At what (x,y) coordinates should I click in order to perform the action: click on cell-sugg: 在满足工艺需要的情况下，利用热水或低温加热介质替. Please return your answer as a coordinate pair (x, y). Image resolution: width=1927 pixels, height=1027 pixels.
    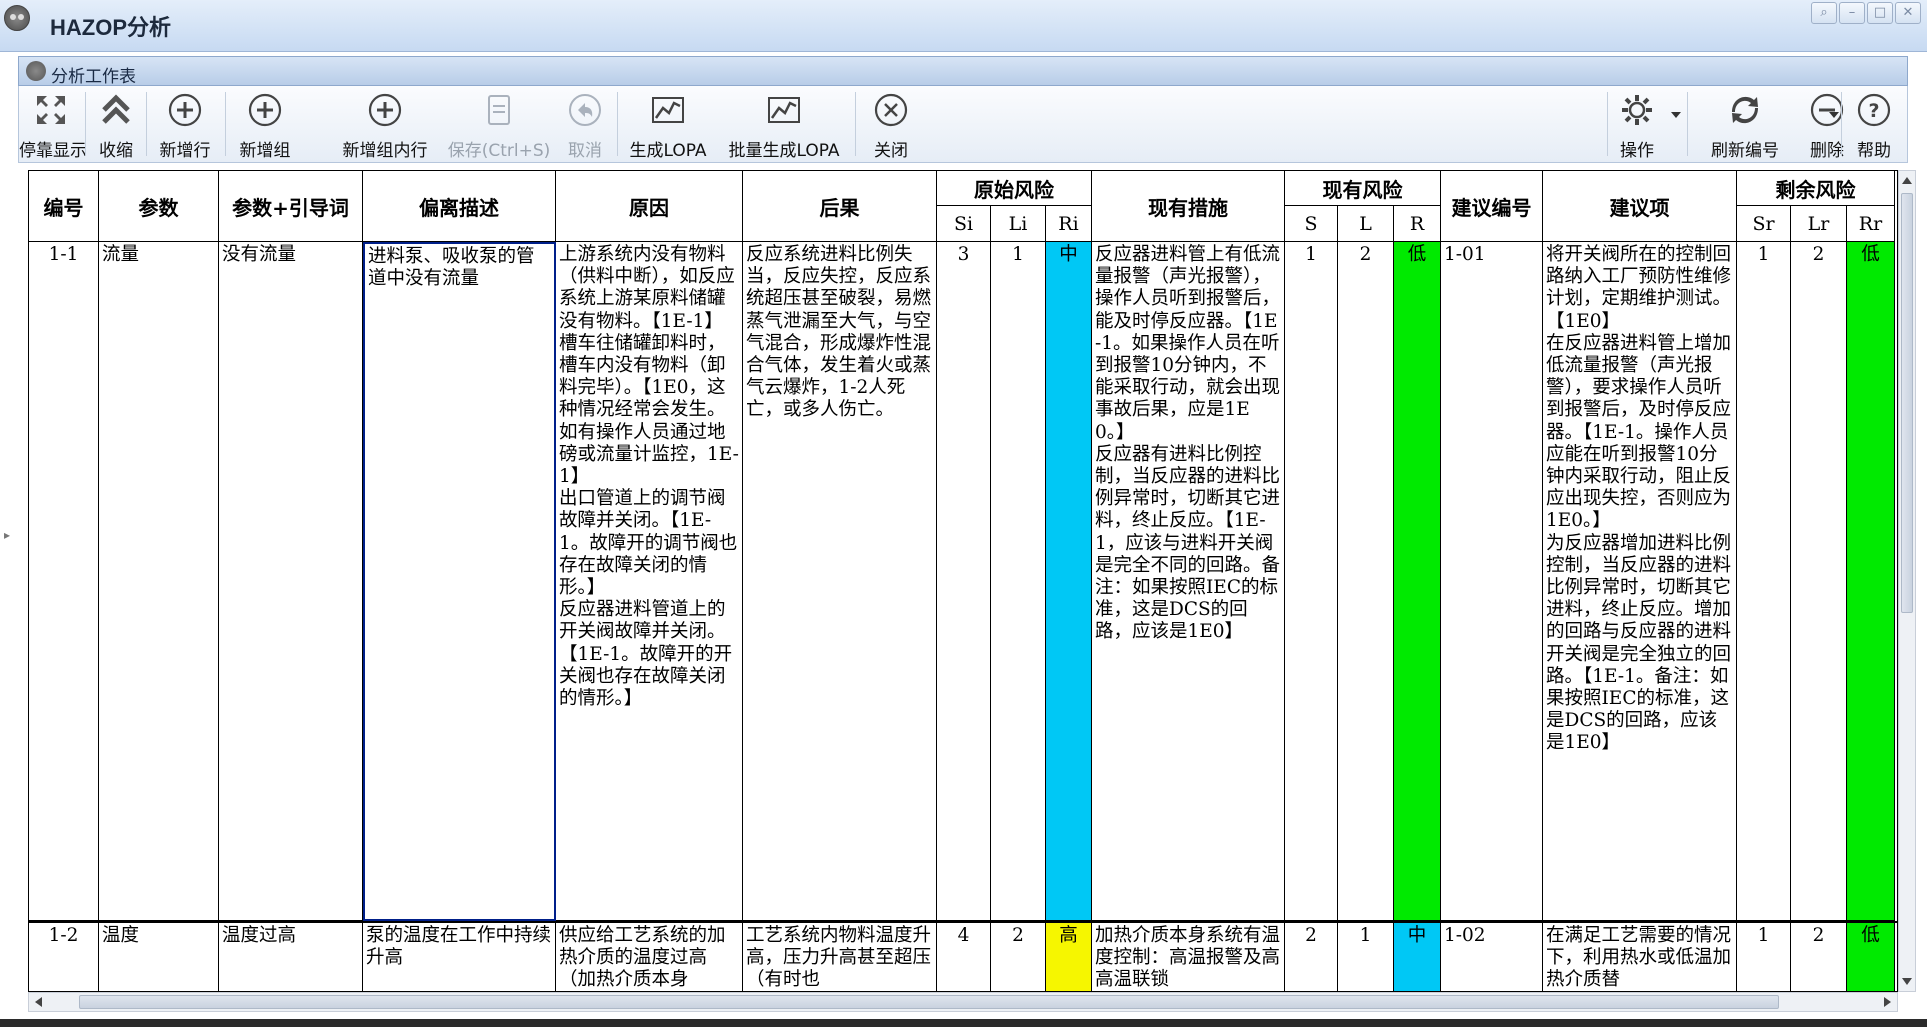
    Looking at the image, I should click on (1640, 957).